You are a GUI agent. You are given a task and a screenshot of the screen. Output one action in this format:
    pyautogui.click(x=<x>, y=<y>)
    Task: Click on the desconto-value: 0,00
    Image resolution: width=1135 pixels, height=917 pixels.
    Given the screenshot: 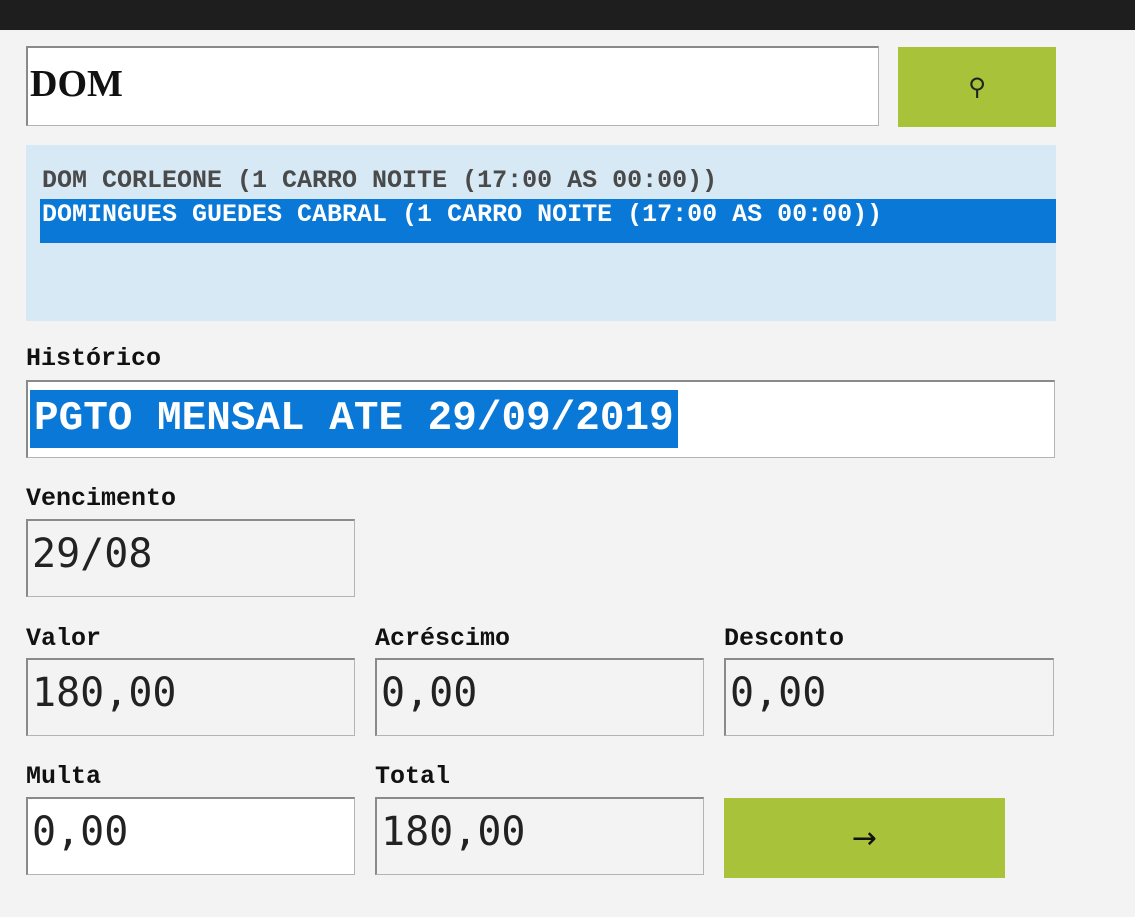 What is the action you would take?
    pyautogui.click(x=778, y=693)
    